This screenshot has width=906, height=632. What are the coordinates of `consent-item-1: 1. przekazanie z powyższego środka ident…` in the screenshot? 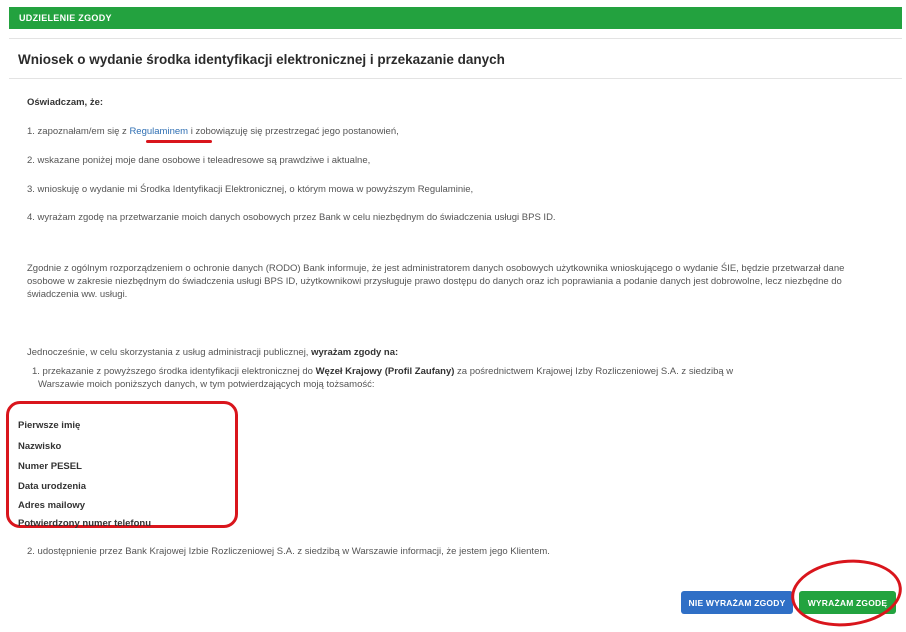 It's located at (382, 371).